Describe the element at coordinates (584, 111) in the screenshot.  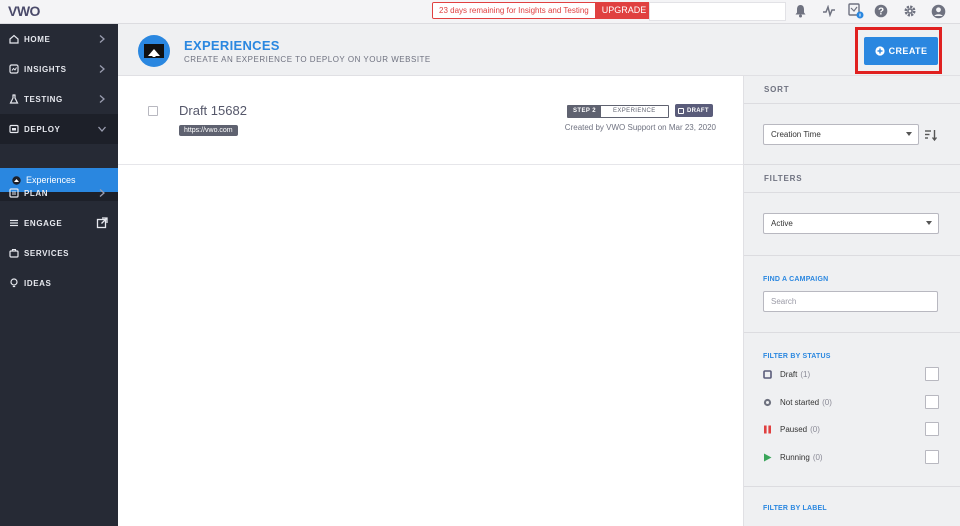
I see `step-label: STEP 2` at that location.